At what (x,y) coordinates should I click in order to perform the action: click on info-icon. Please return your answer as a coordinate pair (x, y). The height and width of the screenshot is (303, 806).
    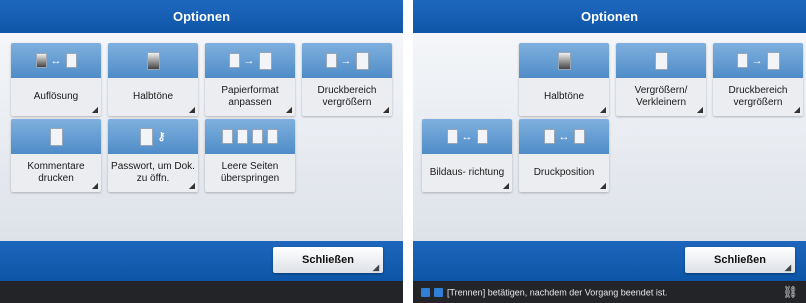
    Looking at the image, I should click on (425, 293).